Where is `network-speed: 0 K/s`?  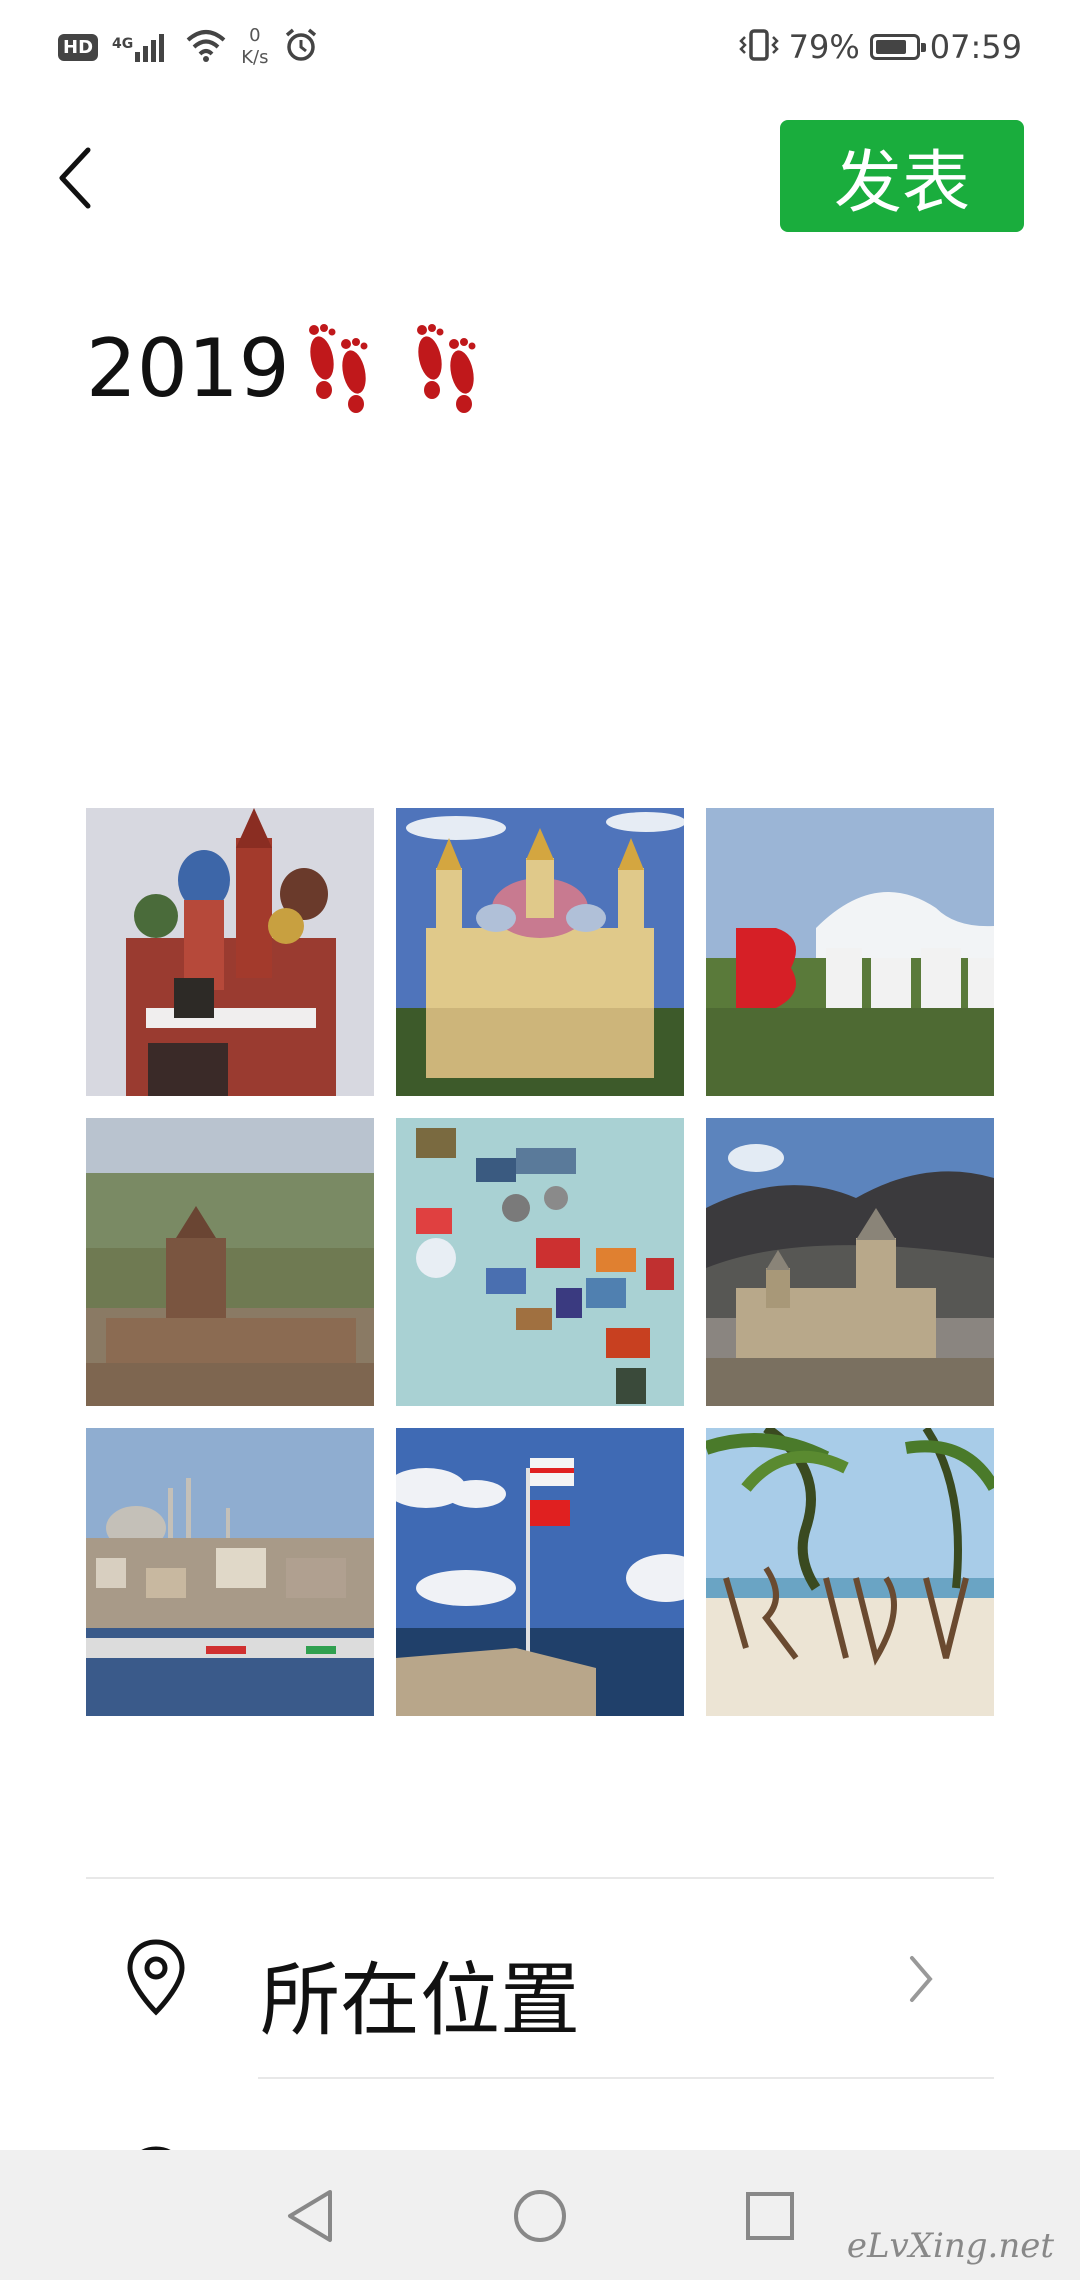 network-speed: 0 K/s is located at coordinates (254, 47).